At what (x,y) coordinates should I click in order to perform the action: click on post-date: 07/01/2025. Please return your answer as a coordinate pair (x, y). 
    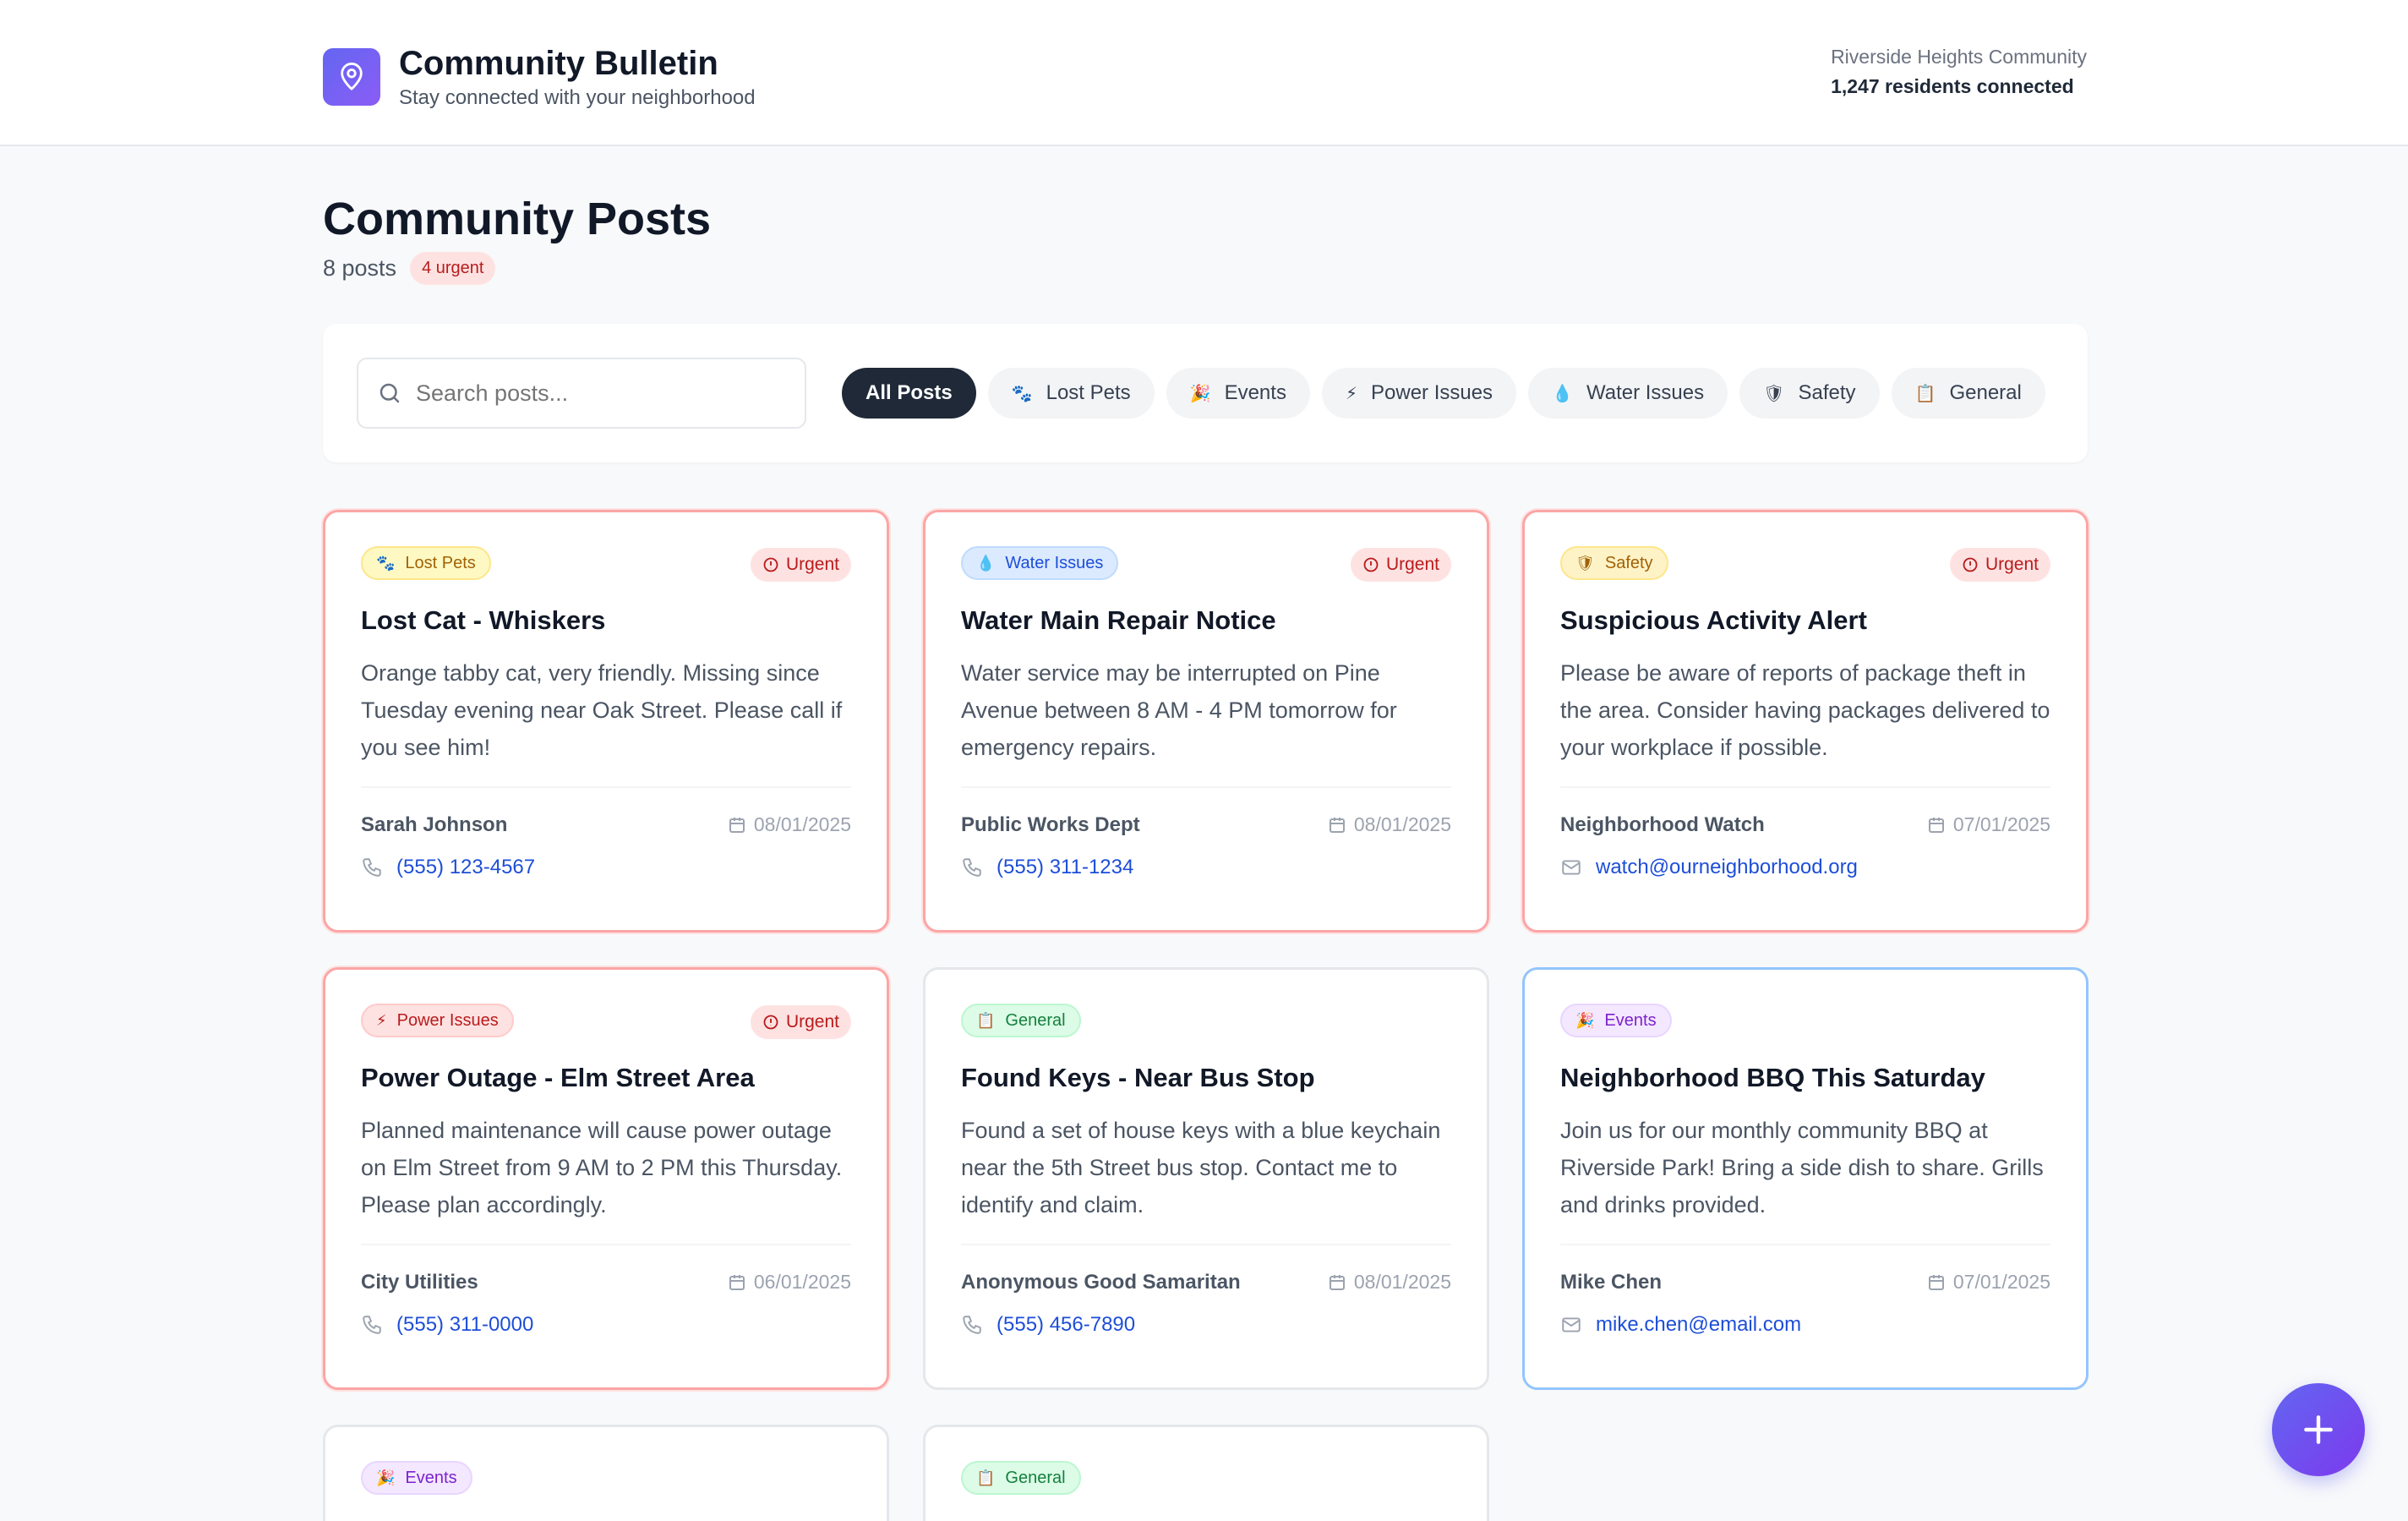
    Looking at the image, I should click on (1988, 824).